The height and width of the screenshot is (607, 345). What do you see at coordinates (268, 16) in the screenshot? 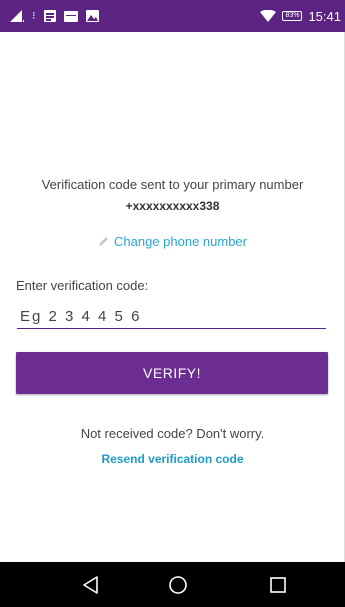
I see `wifi-icon` at bounding box center [268, 16].